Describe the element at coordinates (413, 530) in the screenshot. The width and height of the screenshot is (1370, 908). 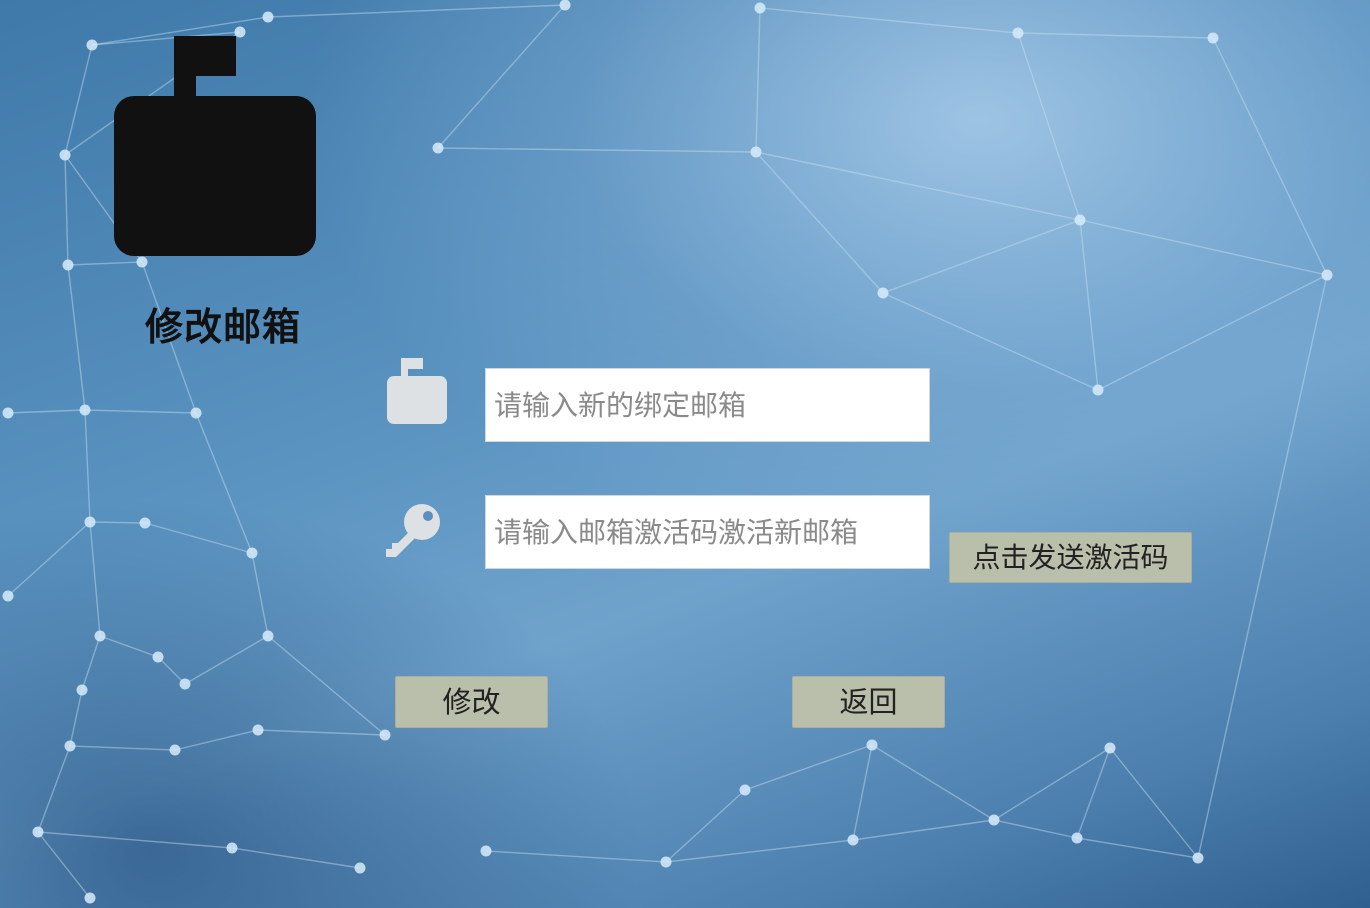
I see `key-icon` at that location.